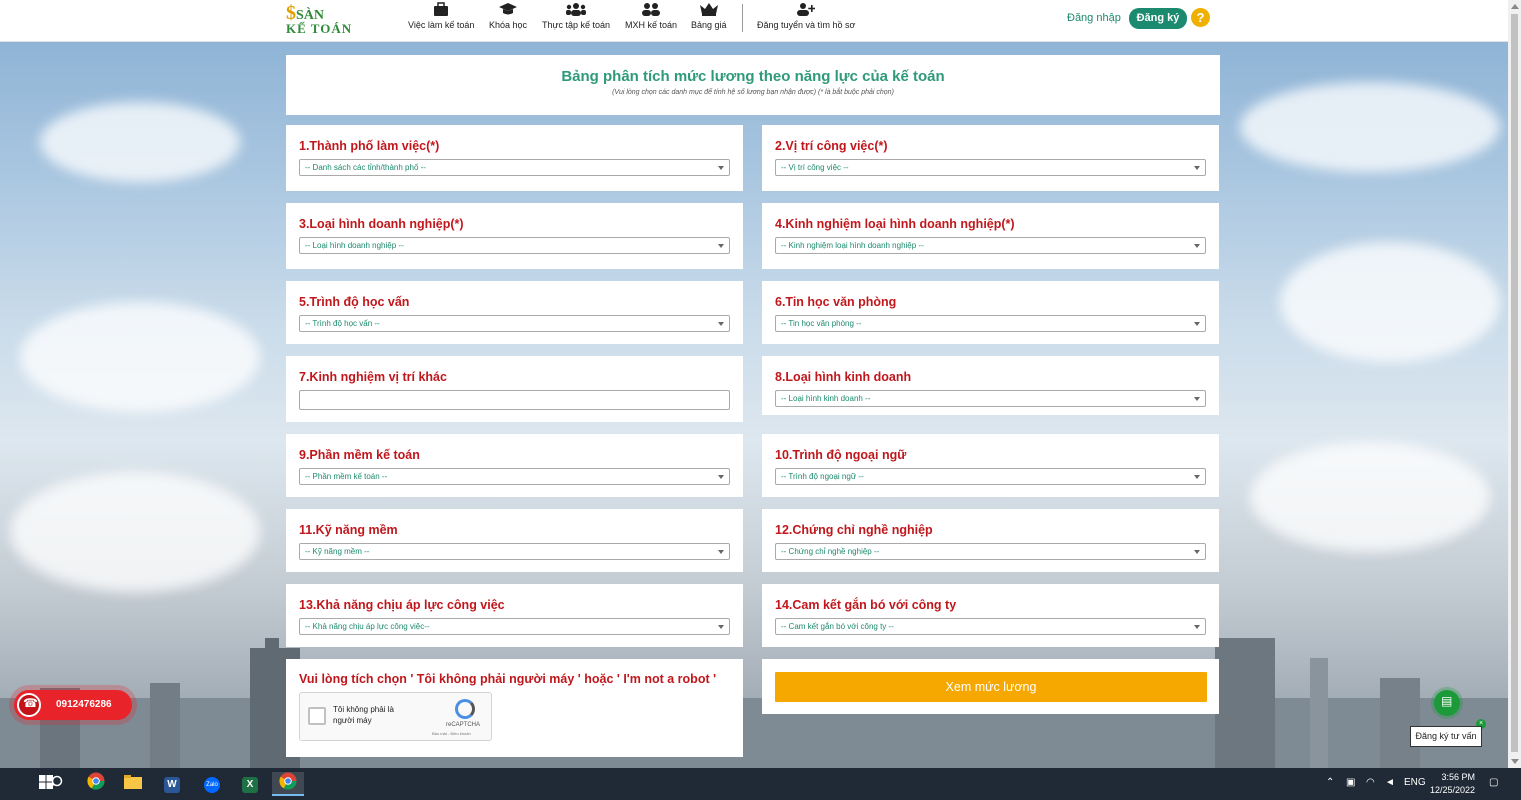  Describe the element at coordinates (73, 705) in the screenshot. I see `hotline-button: 0912476286` at that location.